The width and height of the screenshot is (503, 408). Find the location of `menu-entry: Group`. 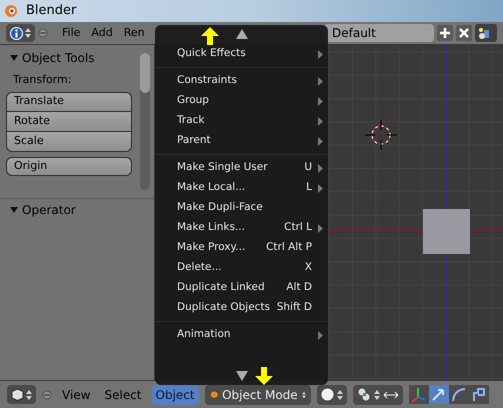

menu-entry: Group is located at coordinates (241, 101).